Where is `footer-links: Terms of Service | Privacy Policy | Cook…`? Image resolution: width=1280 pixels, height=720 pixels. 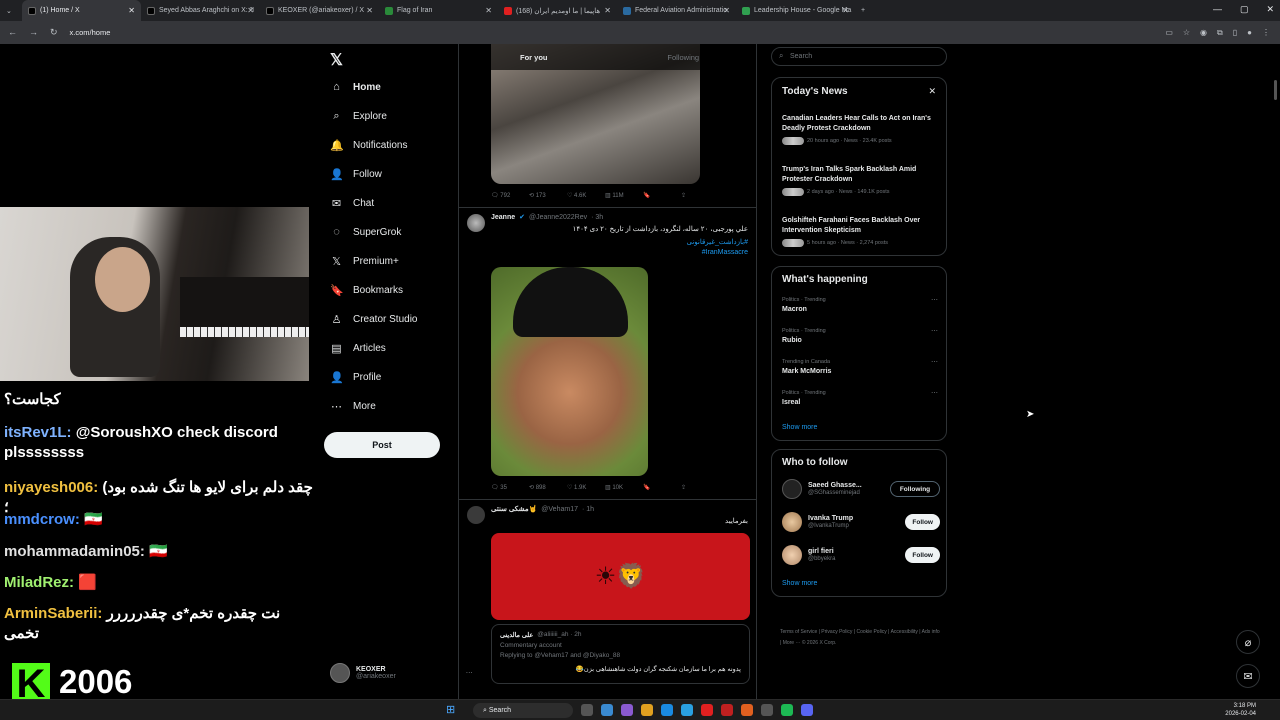
footer-links: Terms of Service | Privacy Policy | Cook… is located at coordinates (860, 638).